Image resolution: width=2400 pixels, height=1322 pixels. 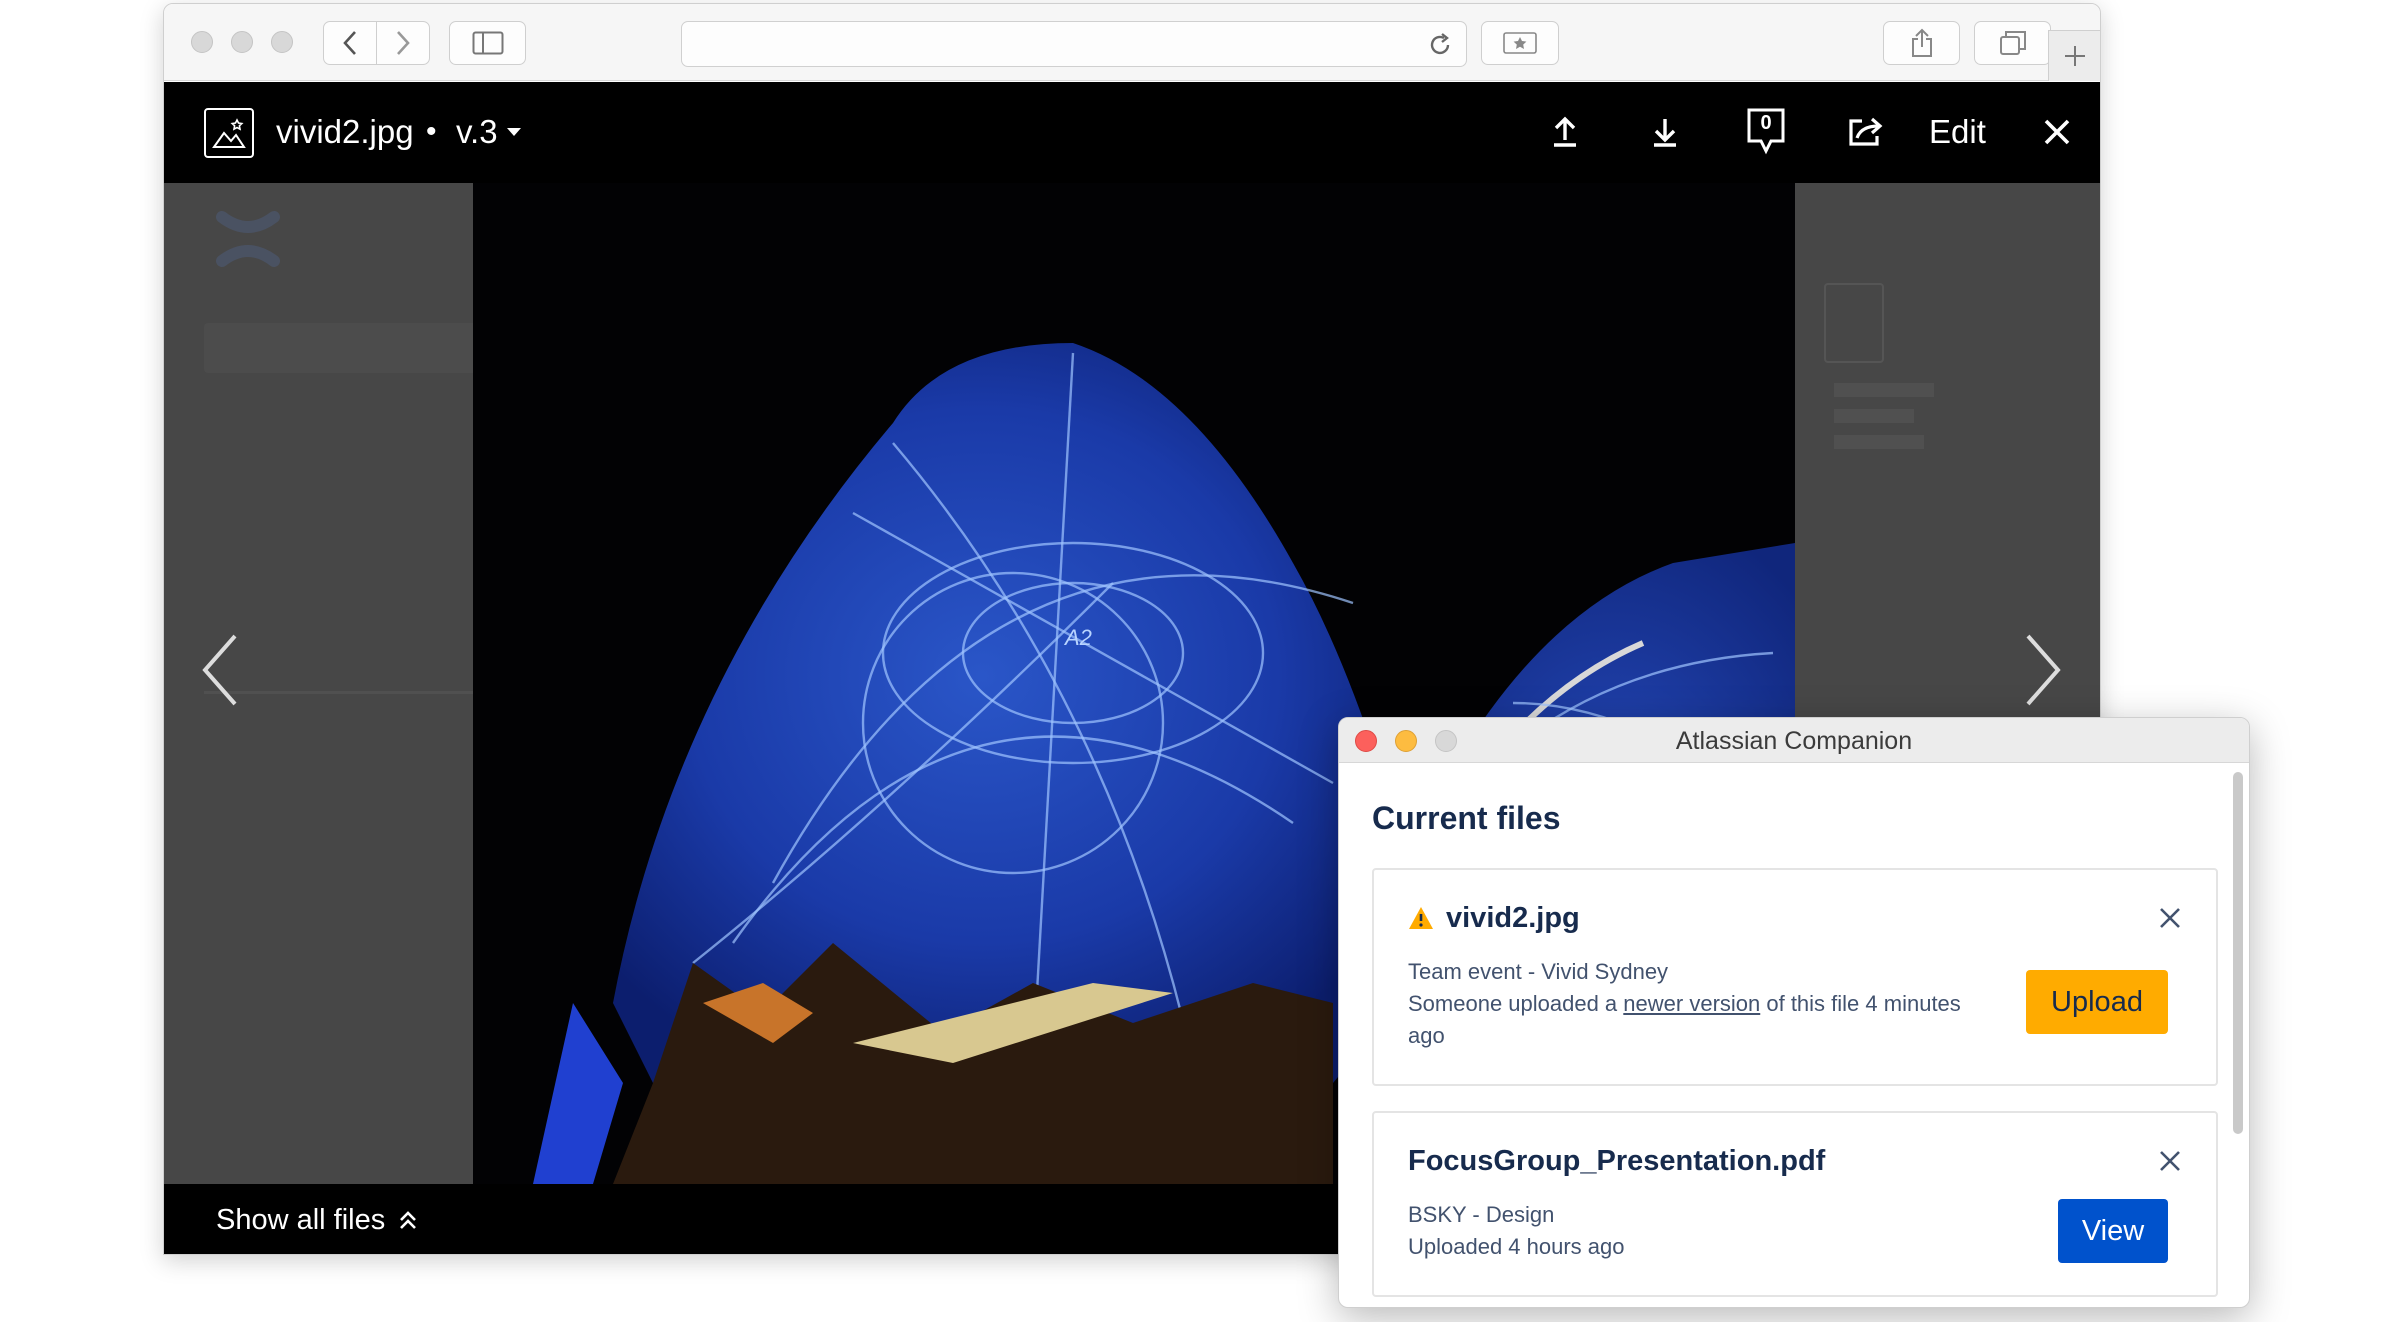 What do you see at coordinates (1691, 1003) in the screenshot?
I see `newer-version-link: newer version` at bounding box center [1691, 1003].